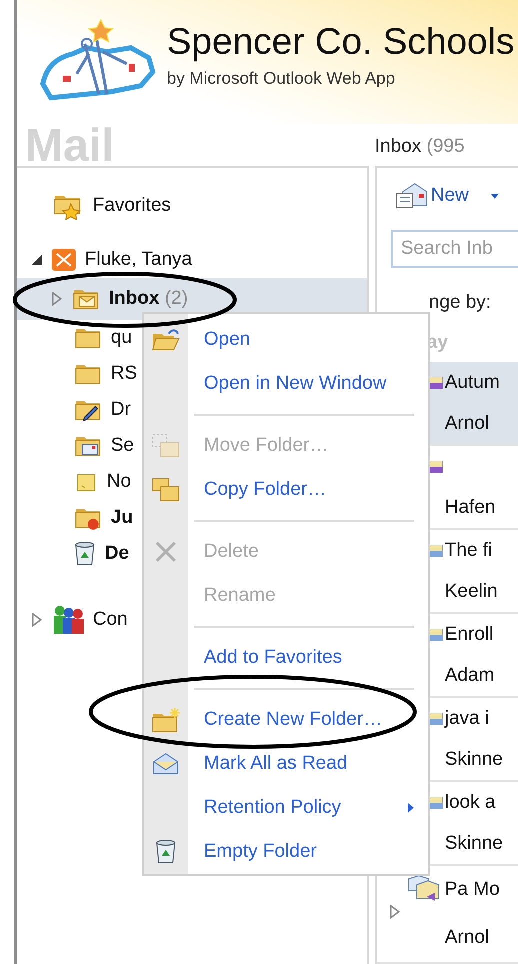 The height and width of the screenshot is (964, 518). What do you see at coordinates (472, 591) in the screenshot?
I see `message-sender: Keelin` at bounding box center [472, 591].